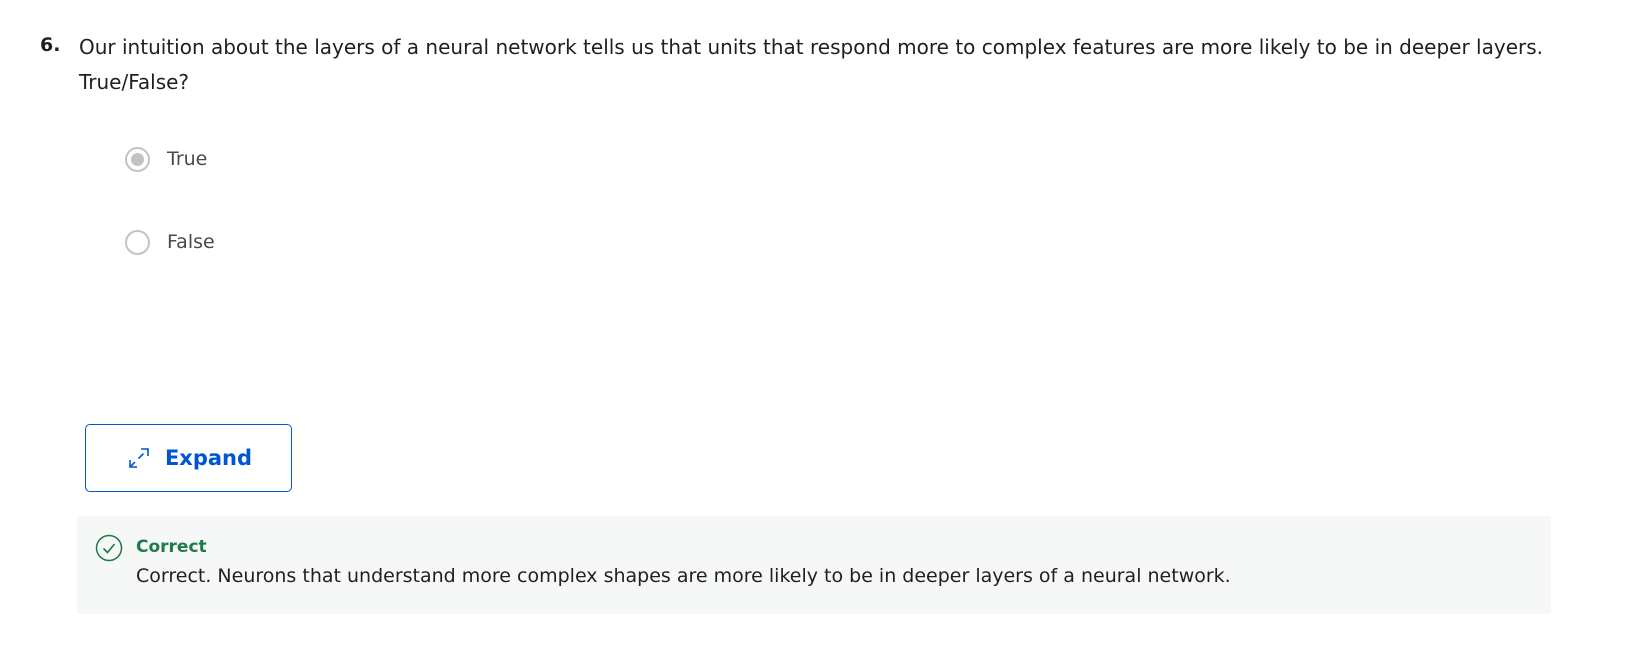 The image size is (1627, 652). Describe the element at coordinates (137, 242) in the screenshot. I see `radio-false` at that location.